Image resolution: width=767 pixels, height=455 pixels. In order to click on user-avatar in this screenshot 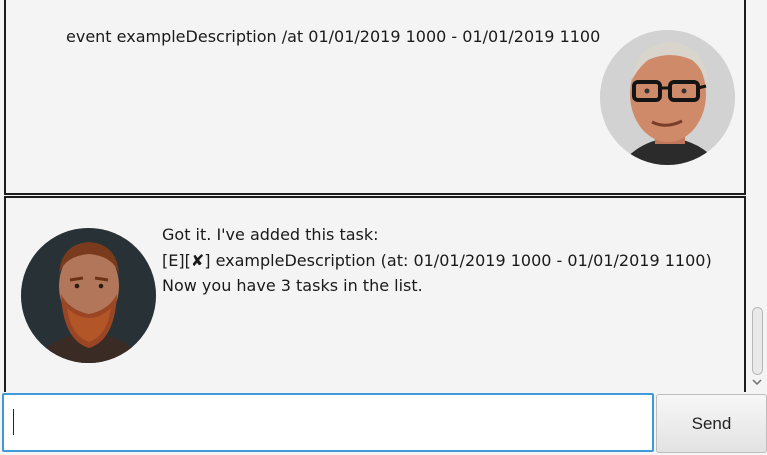, I will do `click(667, 97)`.